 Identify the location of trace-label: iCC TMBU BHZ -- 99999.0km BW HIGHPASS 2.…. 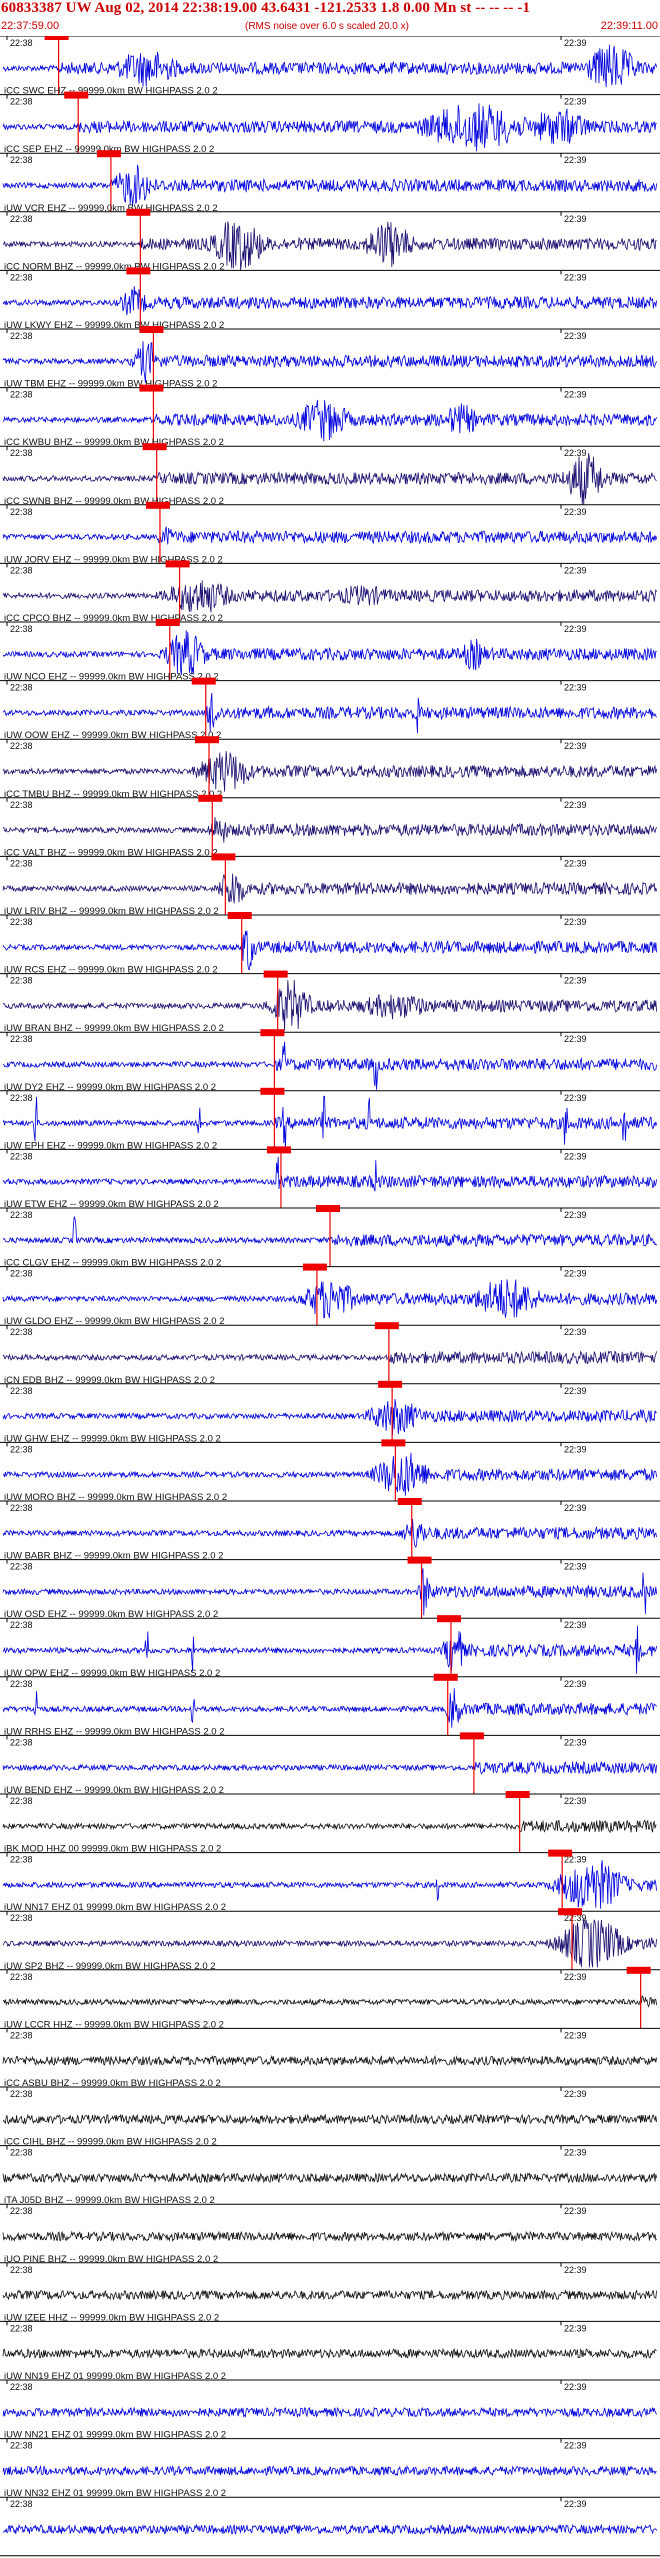
(113, 794).